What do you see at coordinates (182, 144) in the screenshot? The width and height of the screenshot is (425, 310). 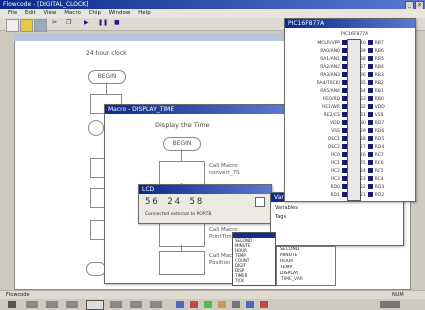 I see `macro-begin: BEGIN` at bounding box center [182, 144].